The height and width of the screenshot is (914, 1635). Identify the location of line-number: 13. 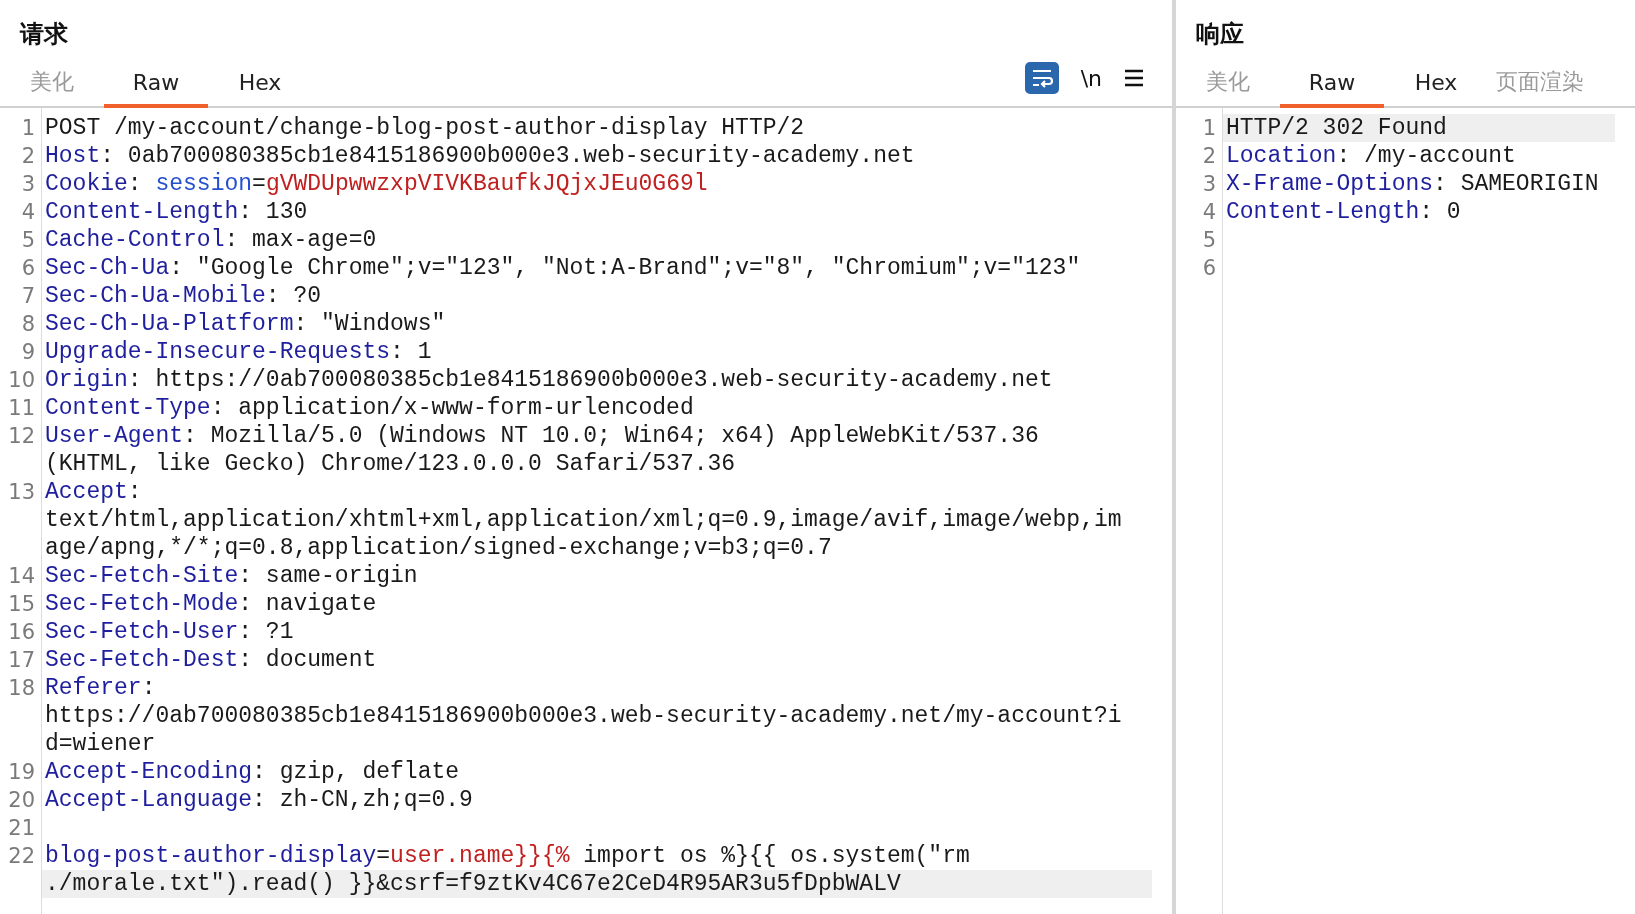
(21, 492).